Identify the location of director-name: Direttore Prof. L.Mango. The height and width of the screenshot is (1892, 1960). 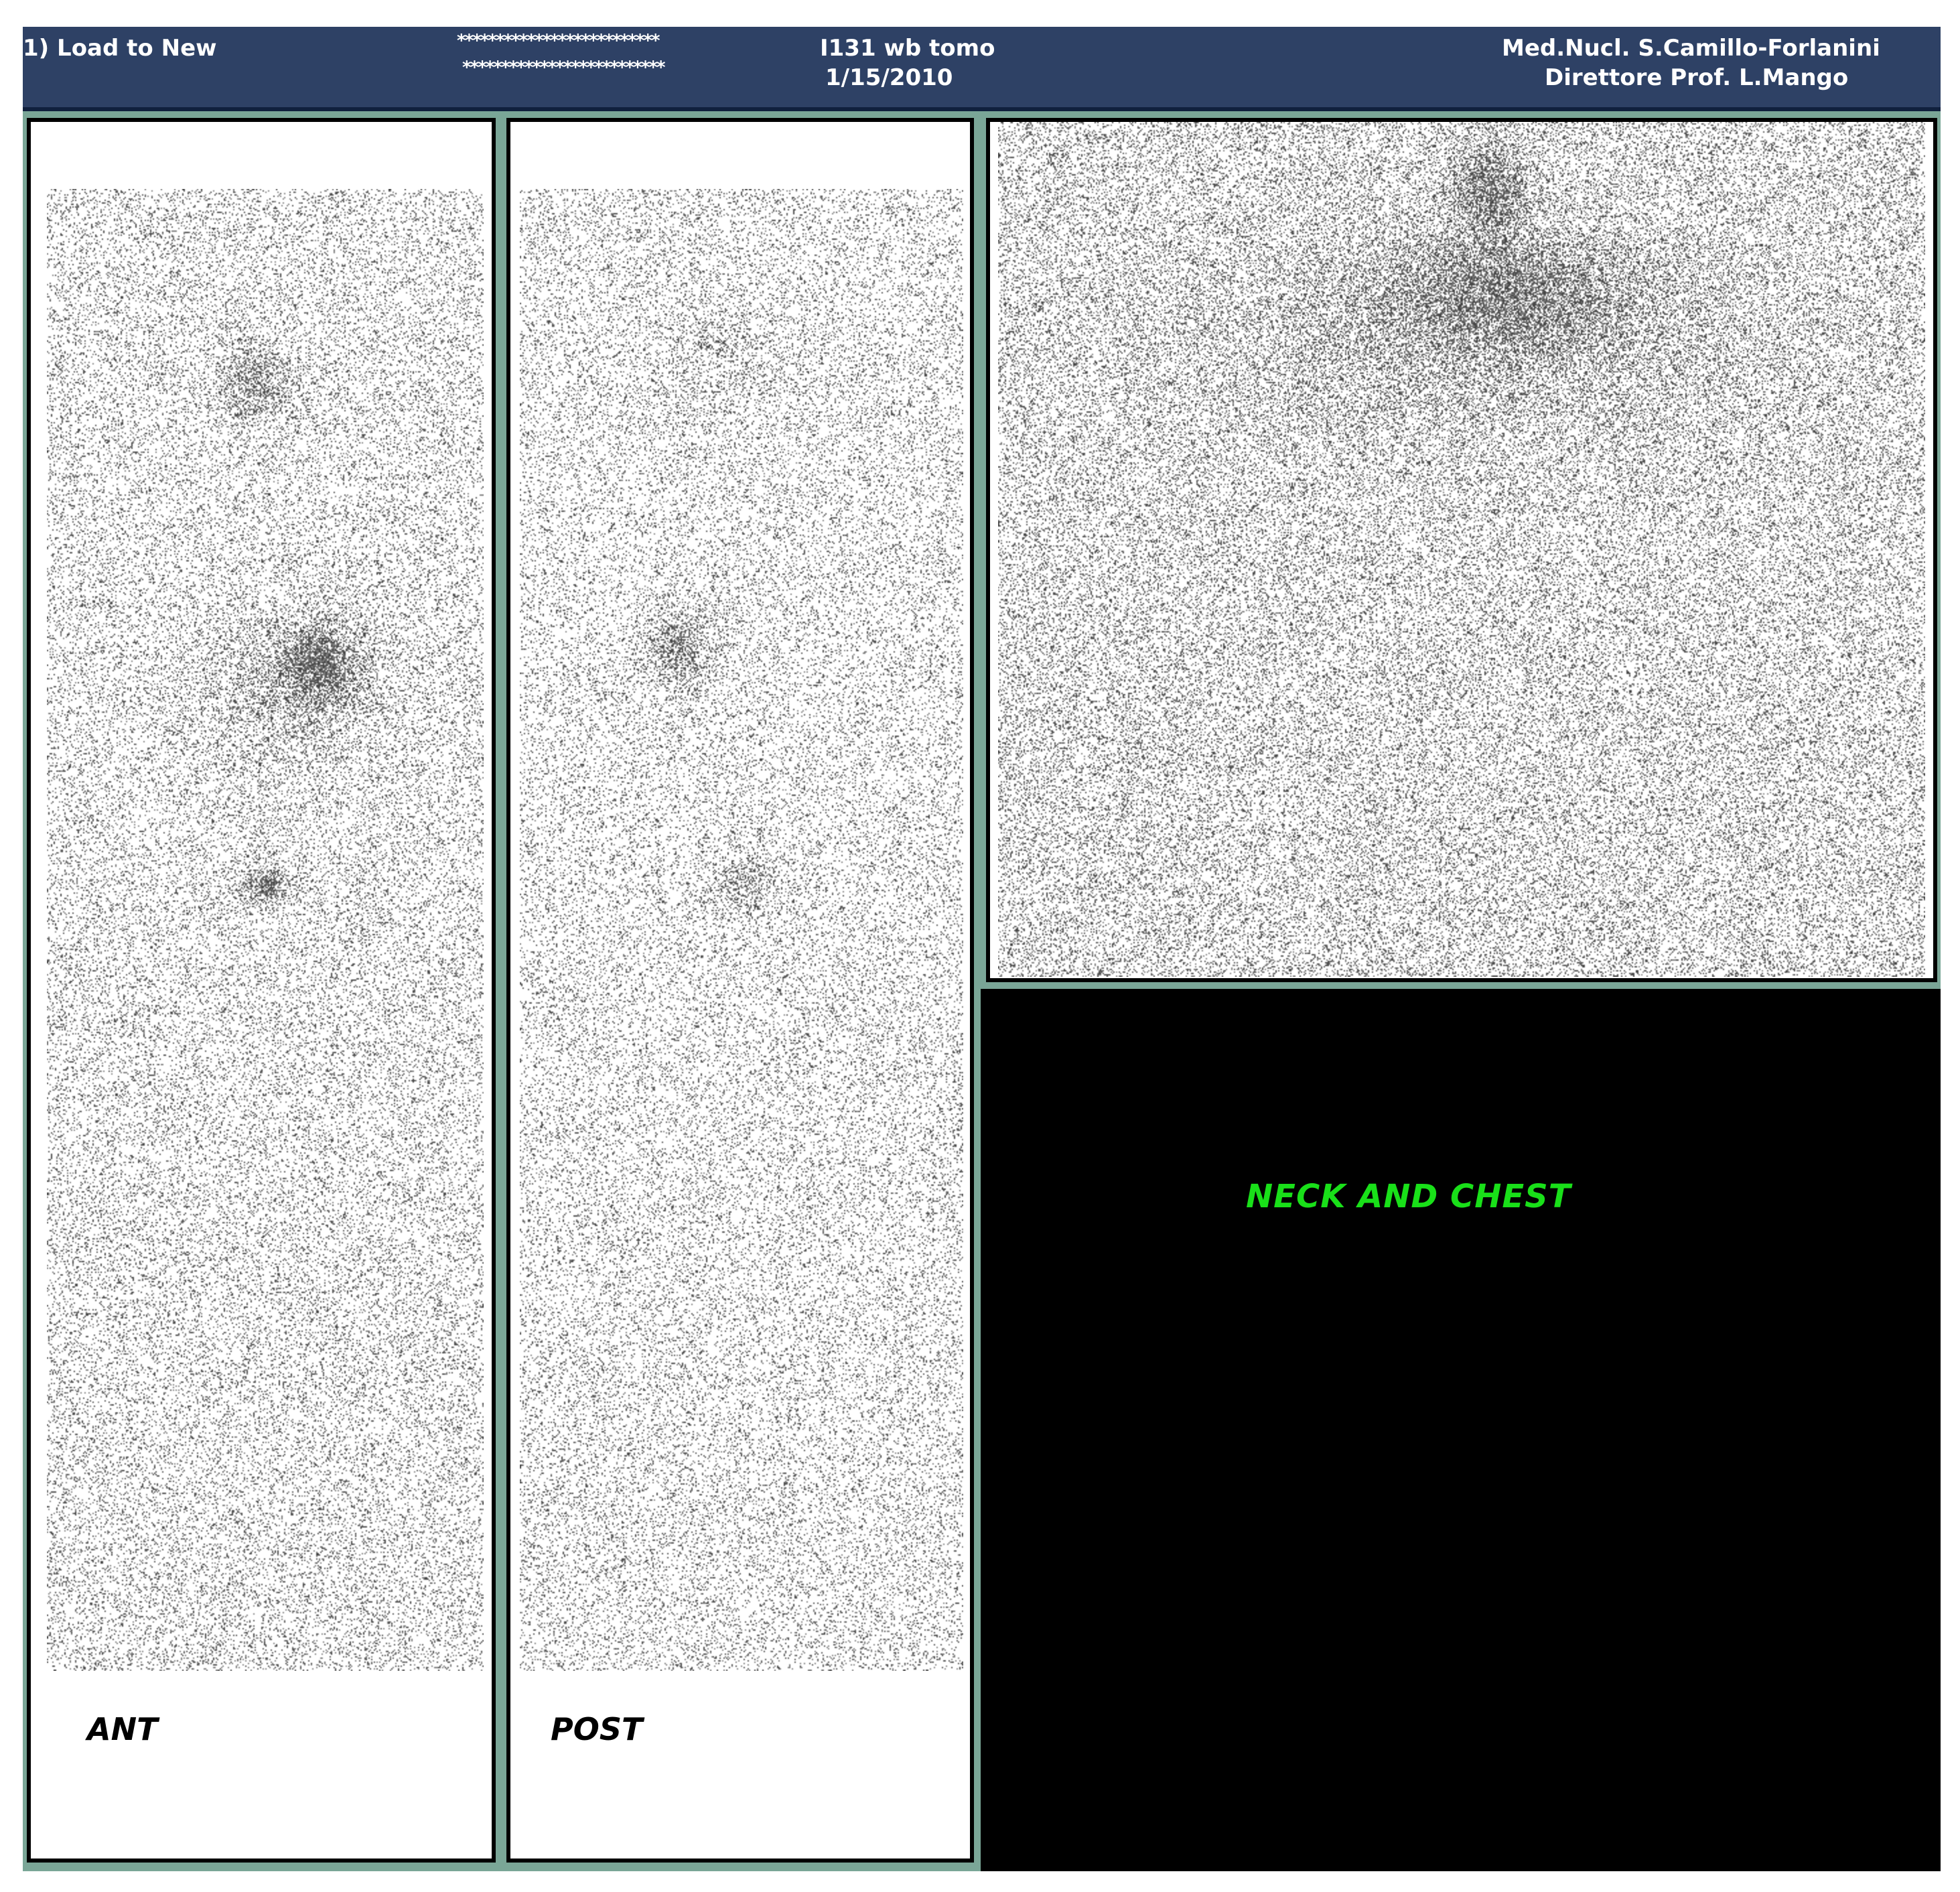
(1697, 77).